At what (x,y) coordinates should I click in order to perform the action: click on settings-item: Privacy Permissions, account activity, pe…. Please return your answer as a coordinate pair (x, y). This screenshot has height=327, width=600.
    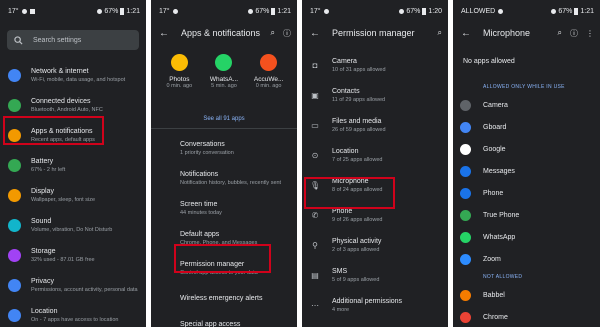
    Looking at the image, I should click on (73, 285).